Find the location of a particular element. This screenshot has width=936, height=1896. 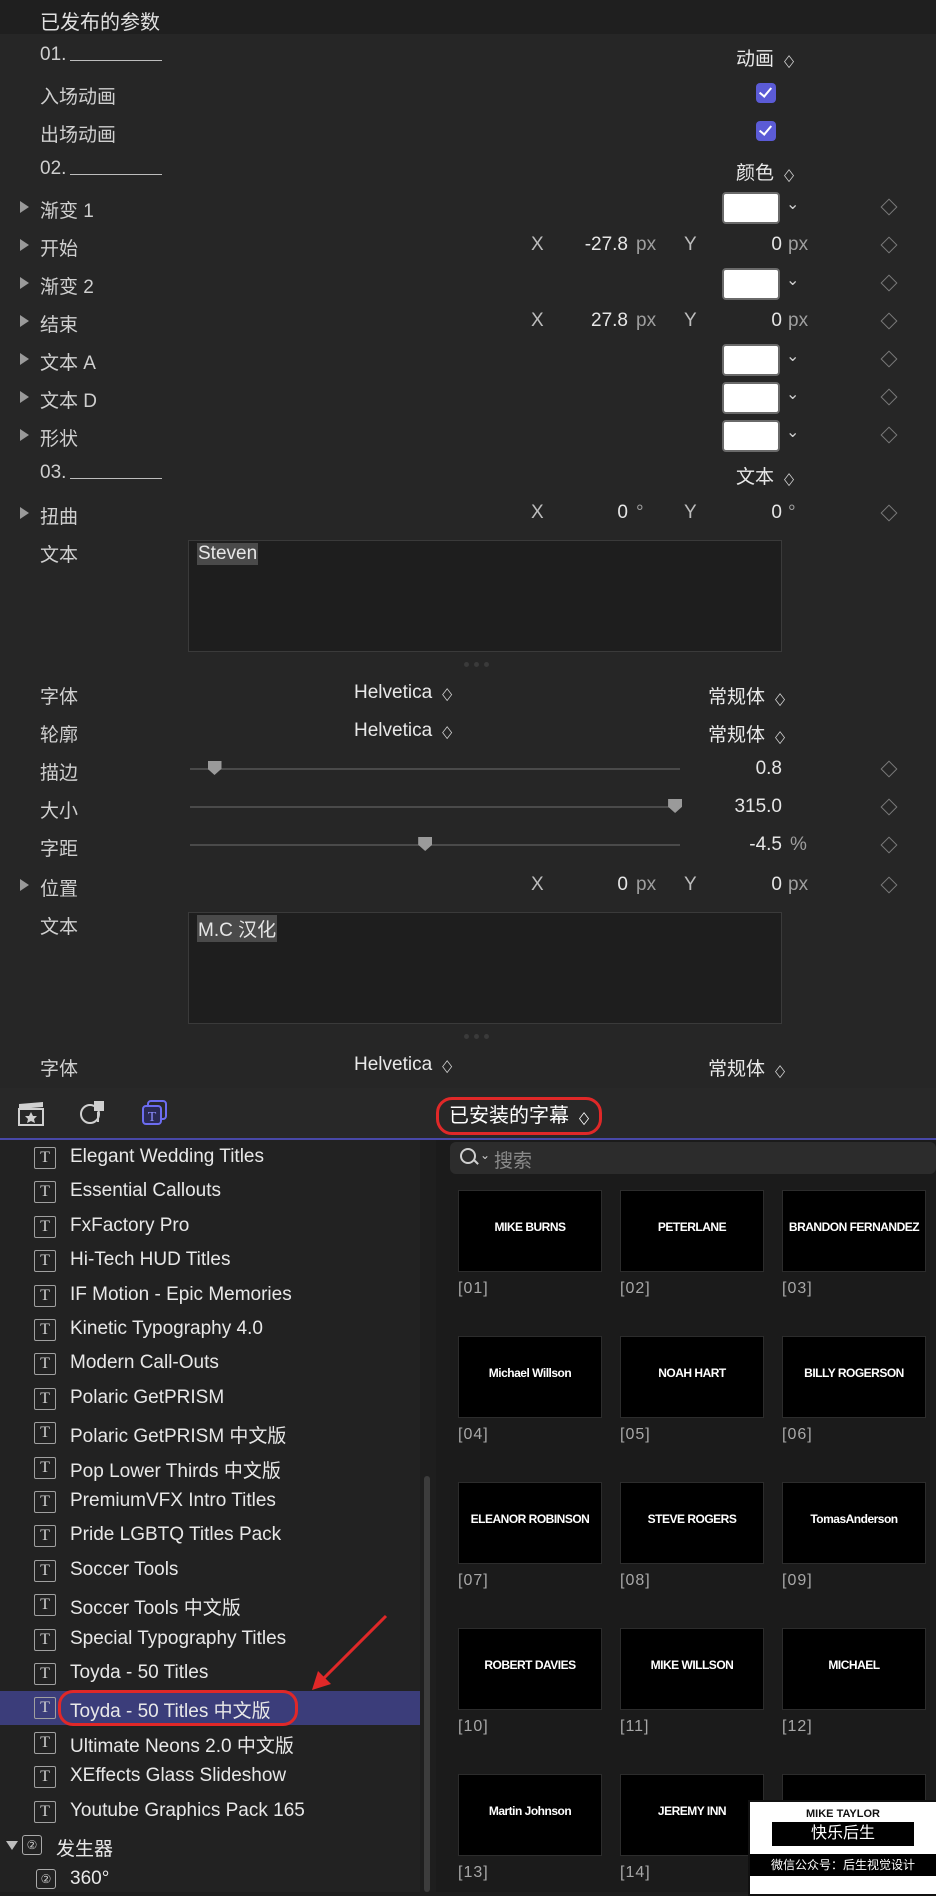

animation-popup: 动画 ◇ is located at coordinates (765, 57).